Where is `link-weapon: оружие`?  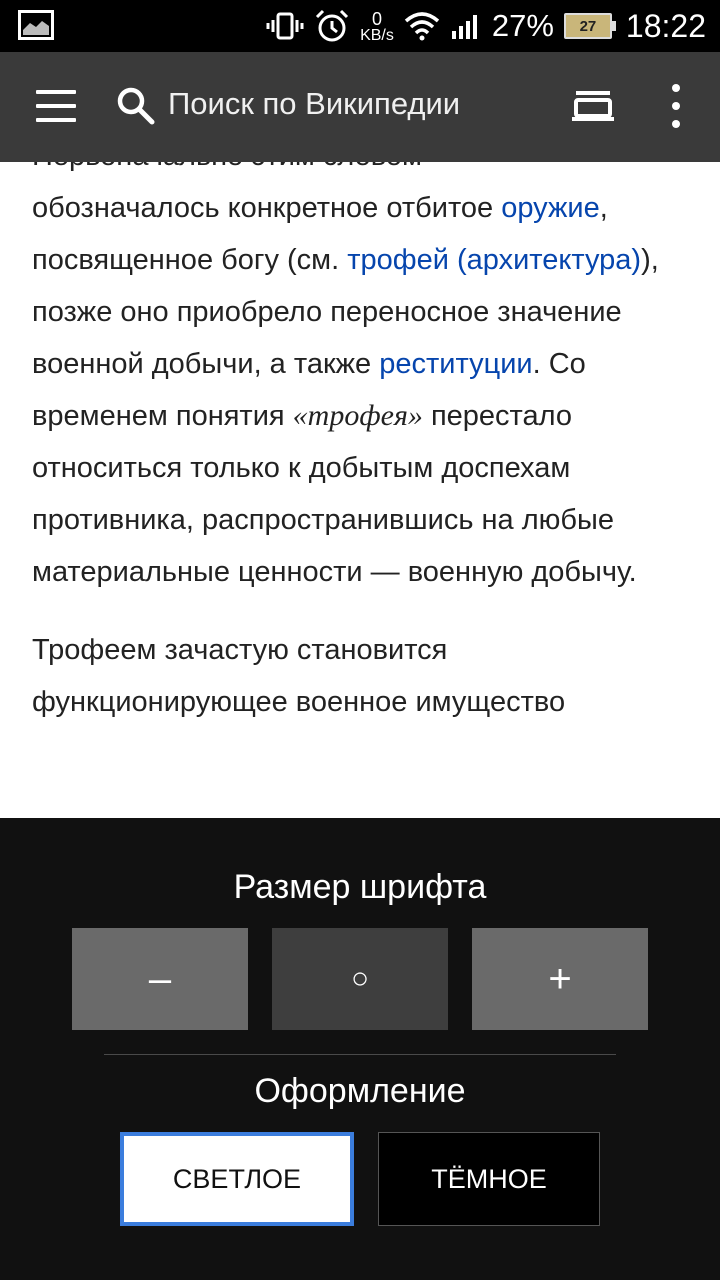 link-weapon: оружие is located at coordinates (550, 208).